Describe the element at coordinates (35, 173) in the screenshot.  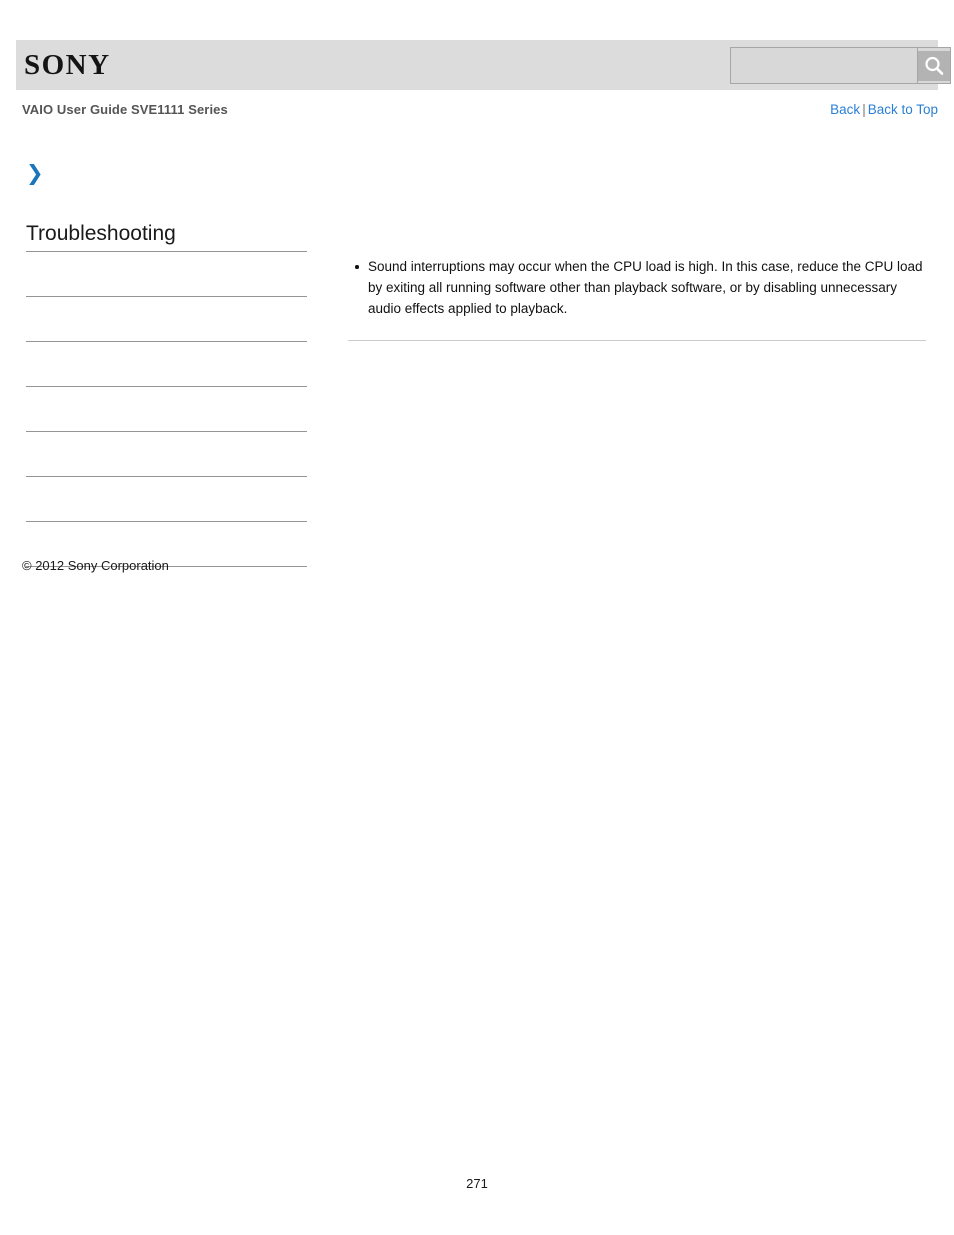
I see `double-chevron-right-icon: ❯` at that location.